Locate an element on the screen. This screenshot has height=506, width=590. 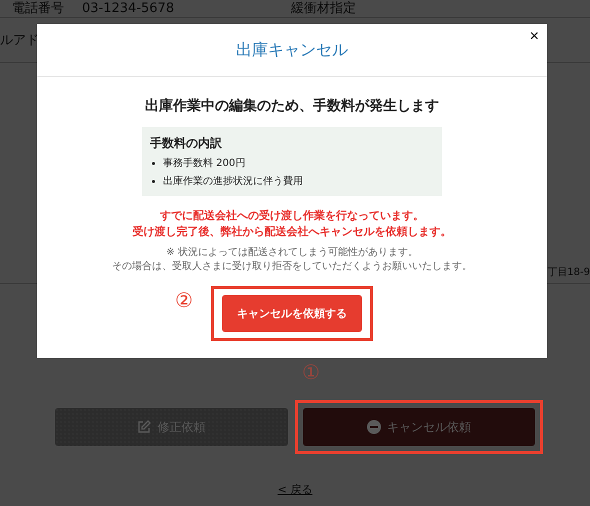
cancel-request-button: キャンセル依頼 is located at coordinates (418, 427).